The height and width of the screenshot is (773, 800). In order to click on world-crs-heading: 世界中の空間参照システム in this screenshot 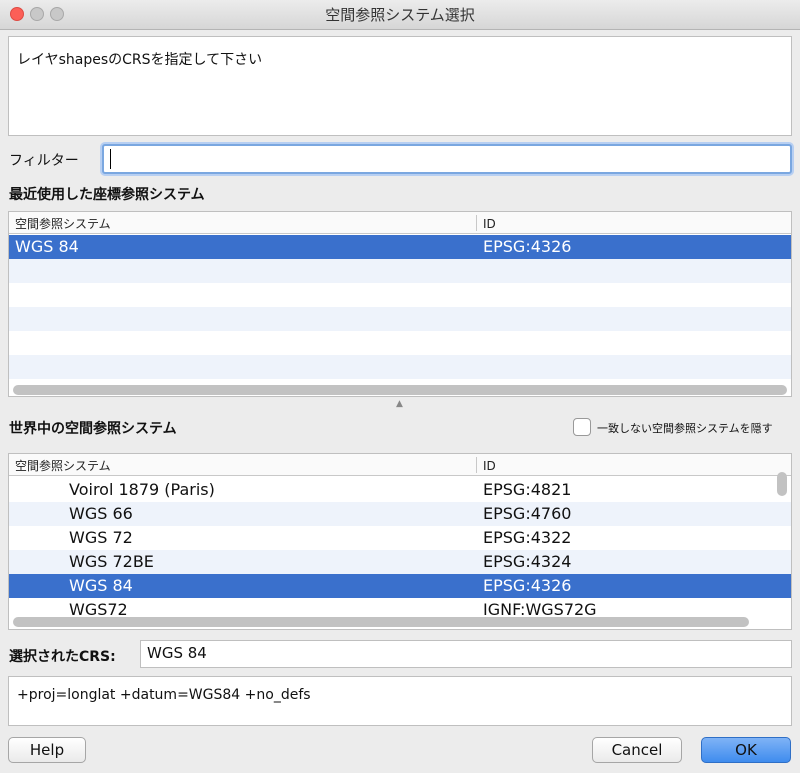, I will do `click(93, 429)`.